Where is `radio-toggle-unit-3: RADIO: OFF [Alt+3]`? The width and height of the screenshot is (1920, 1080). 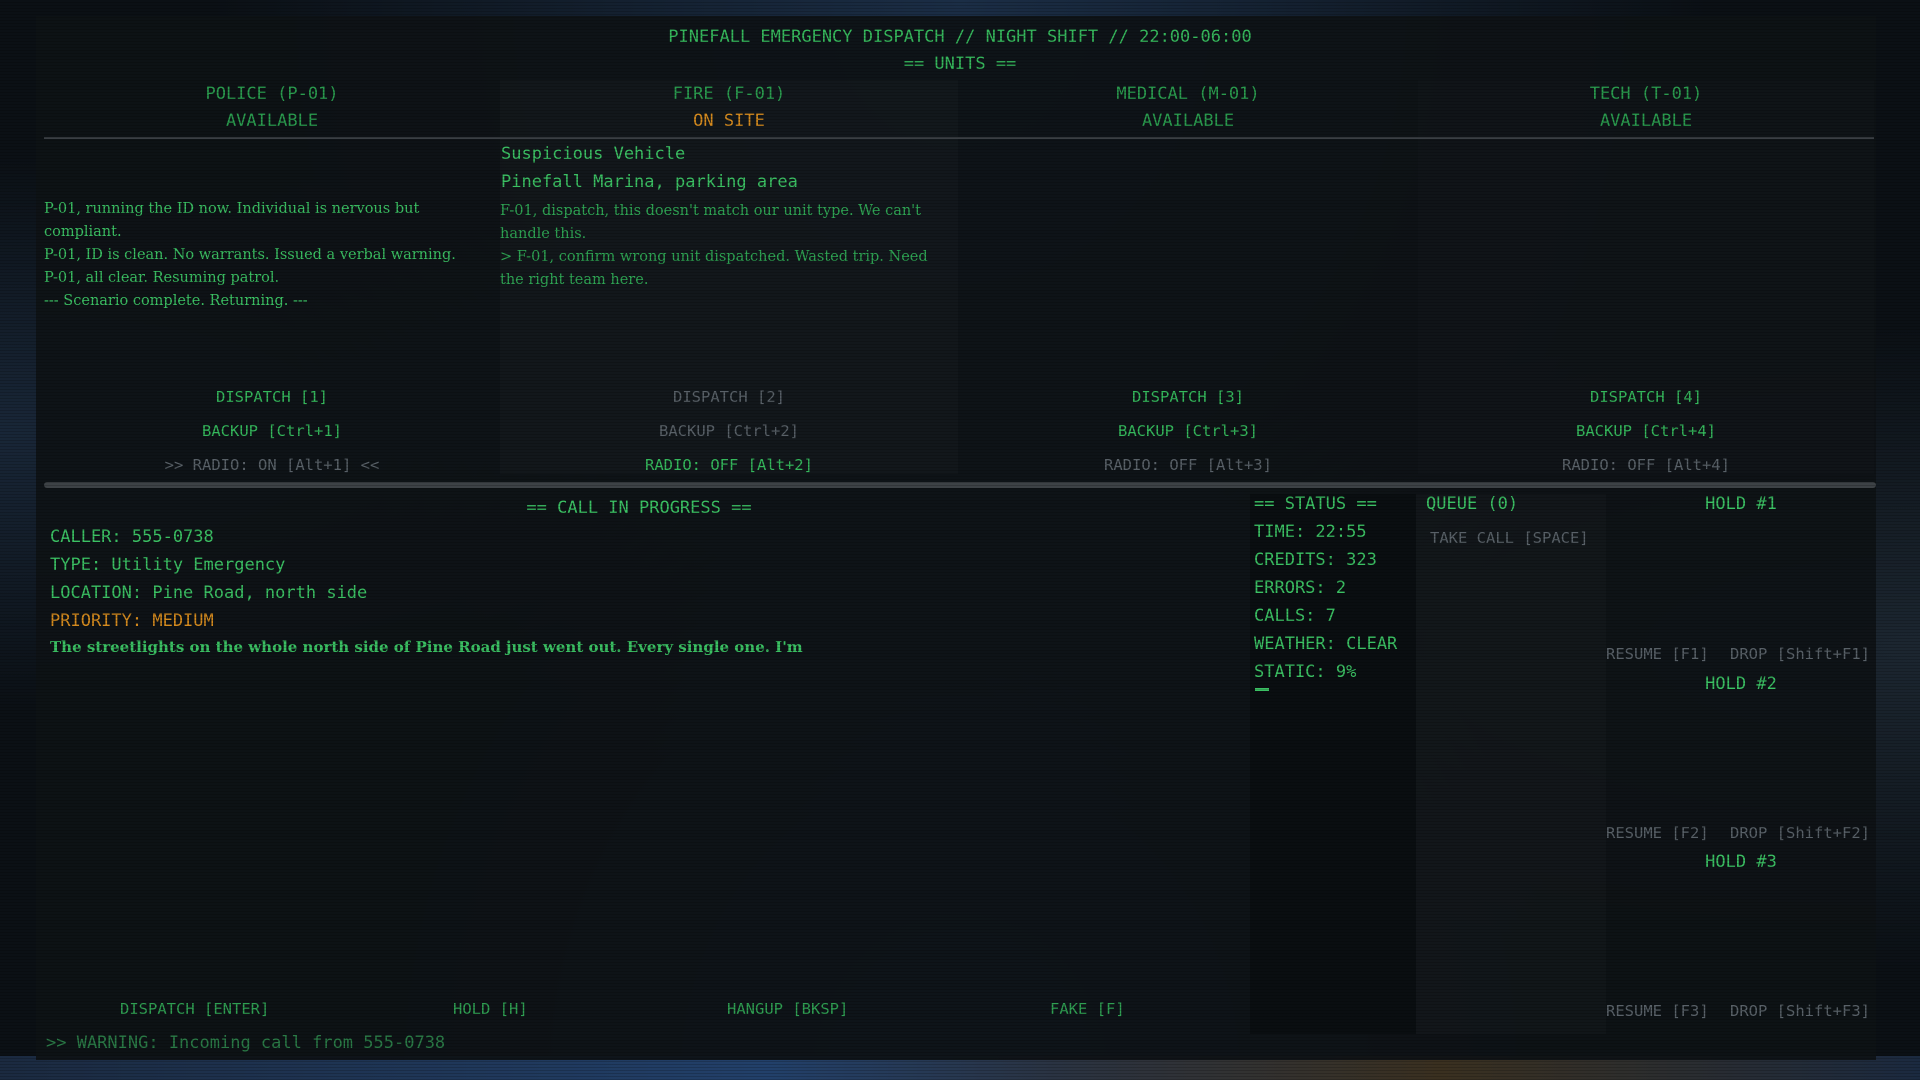 radio-toggle-unit-3: RADIO: OFF [Alt+3] is located at coordinates (1188, 465).